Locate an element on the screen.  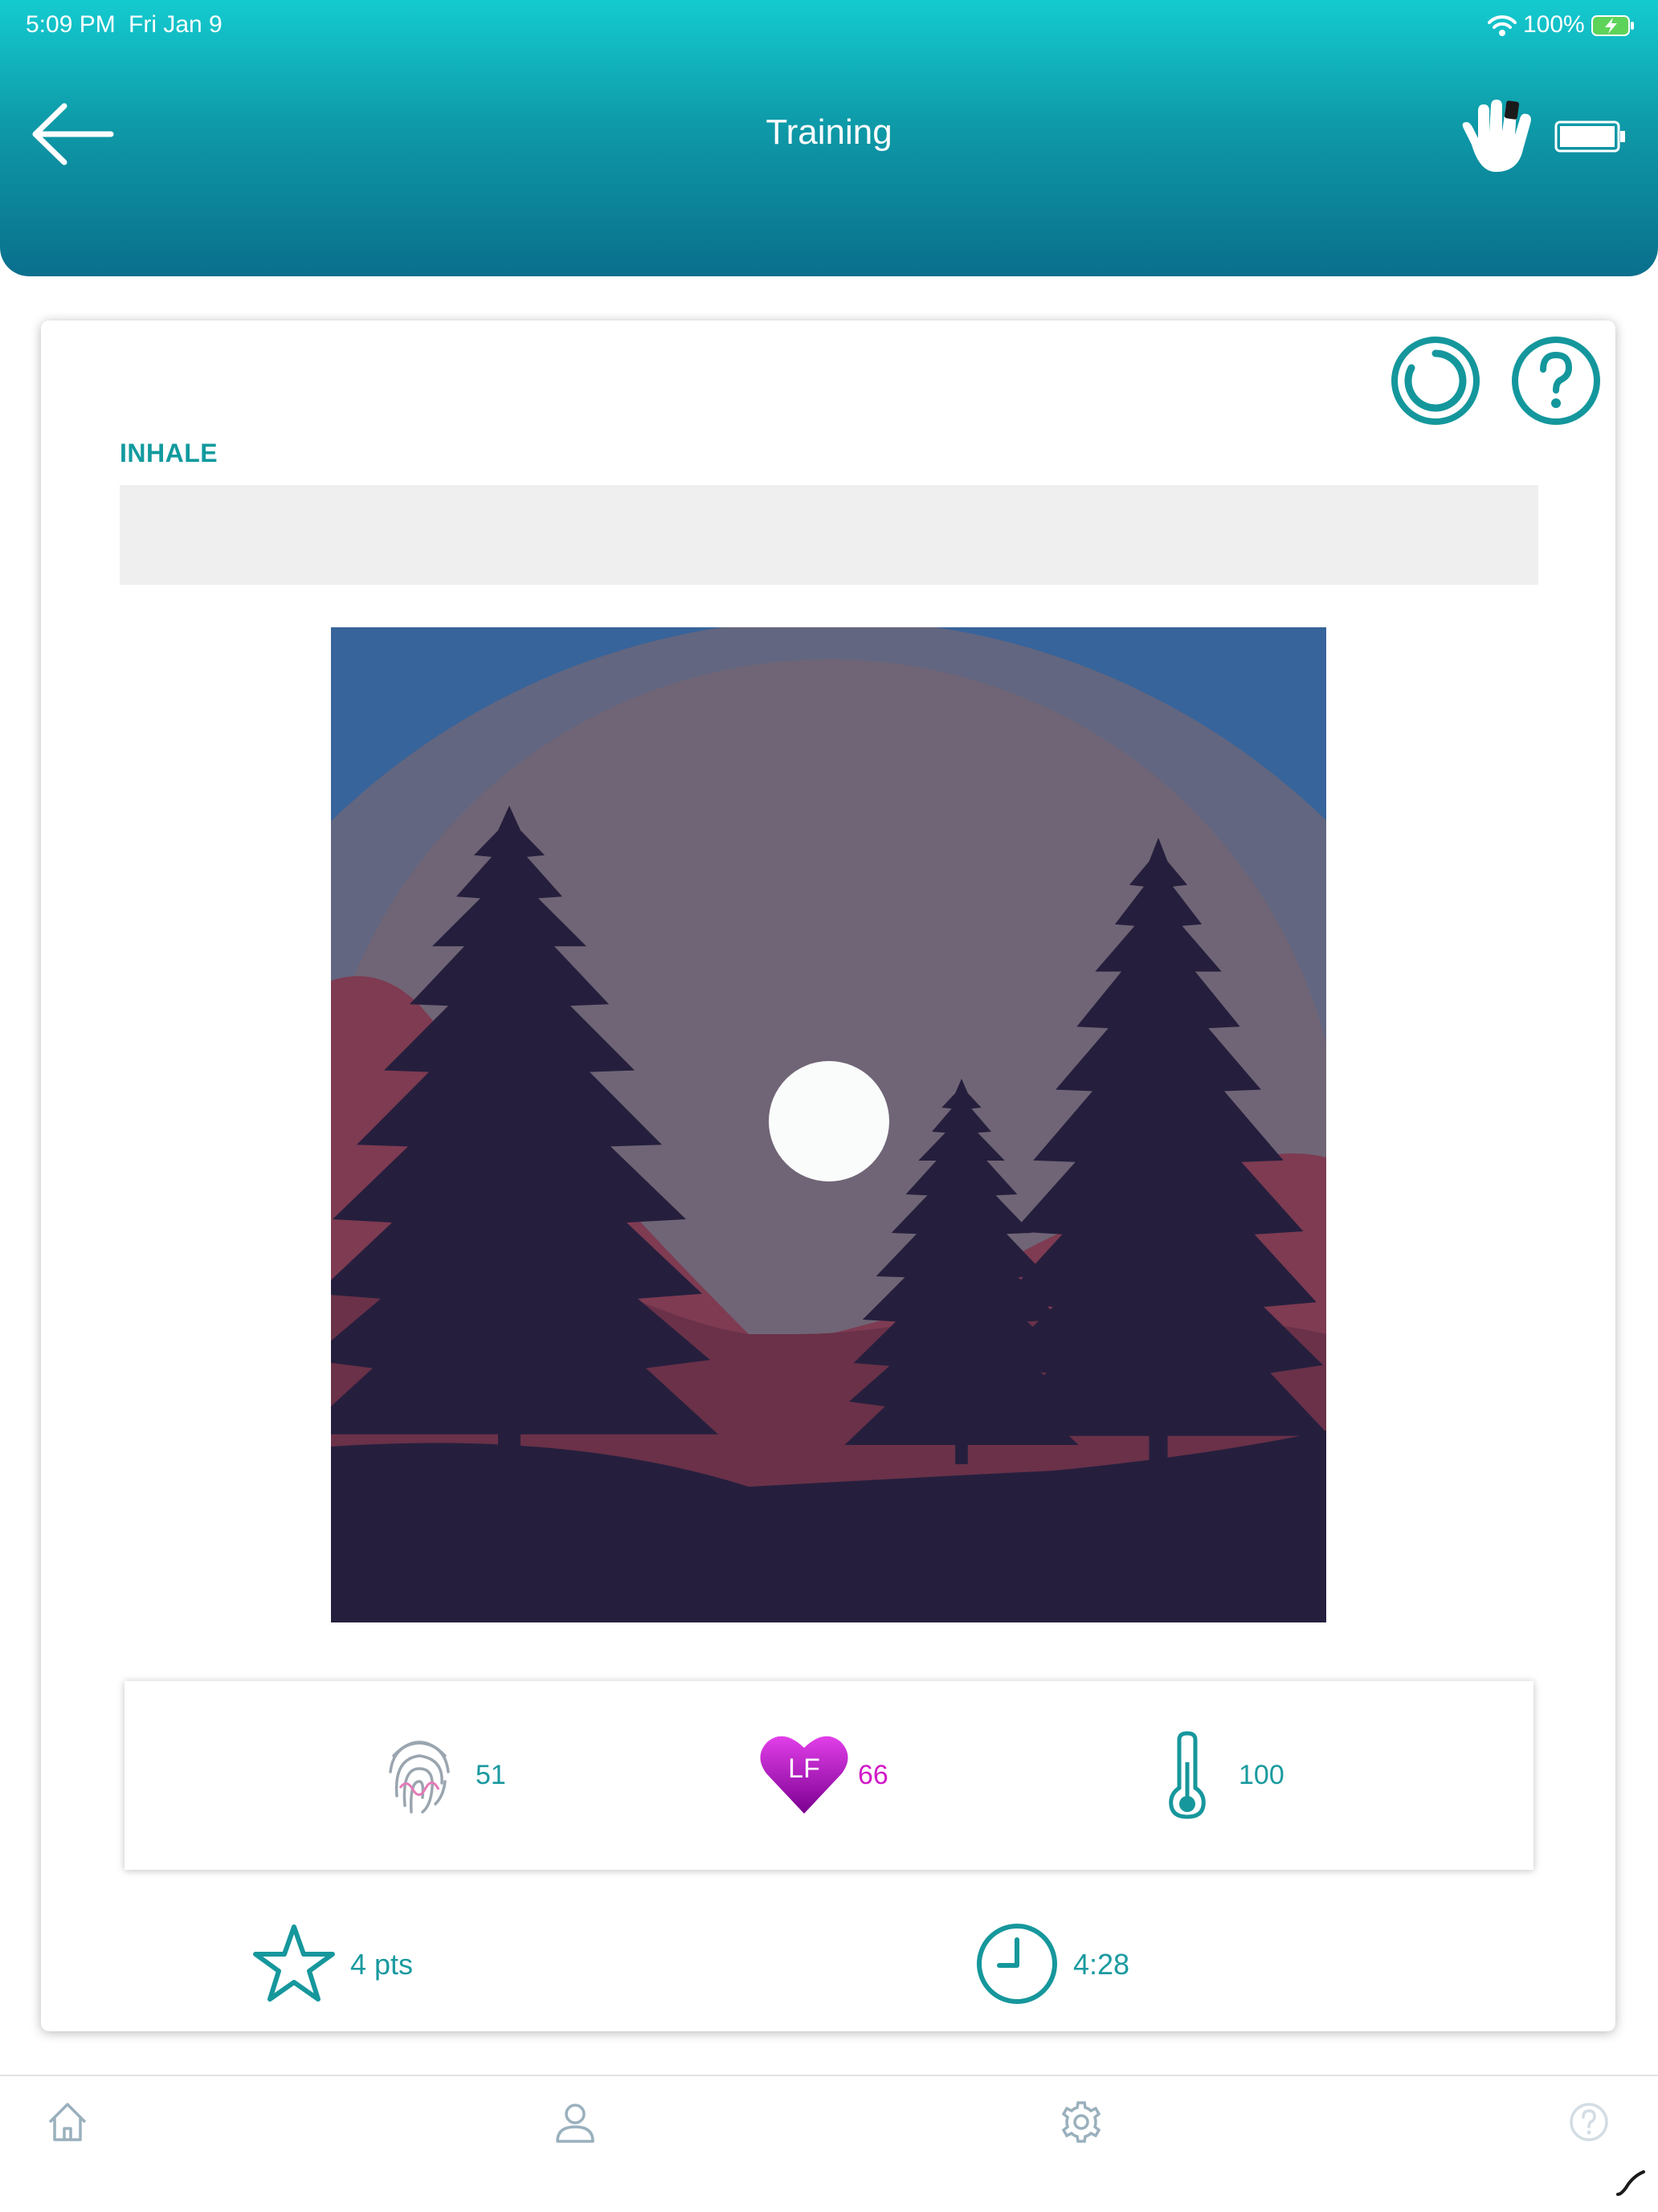
thermometer-icon is located at coordinates (1187, 1775).